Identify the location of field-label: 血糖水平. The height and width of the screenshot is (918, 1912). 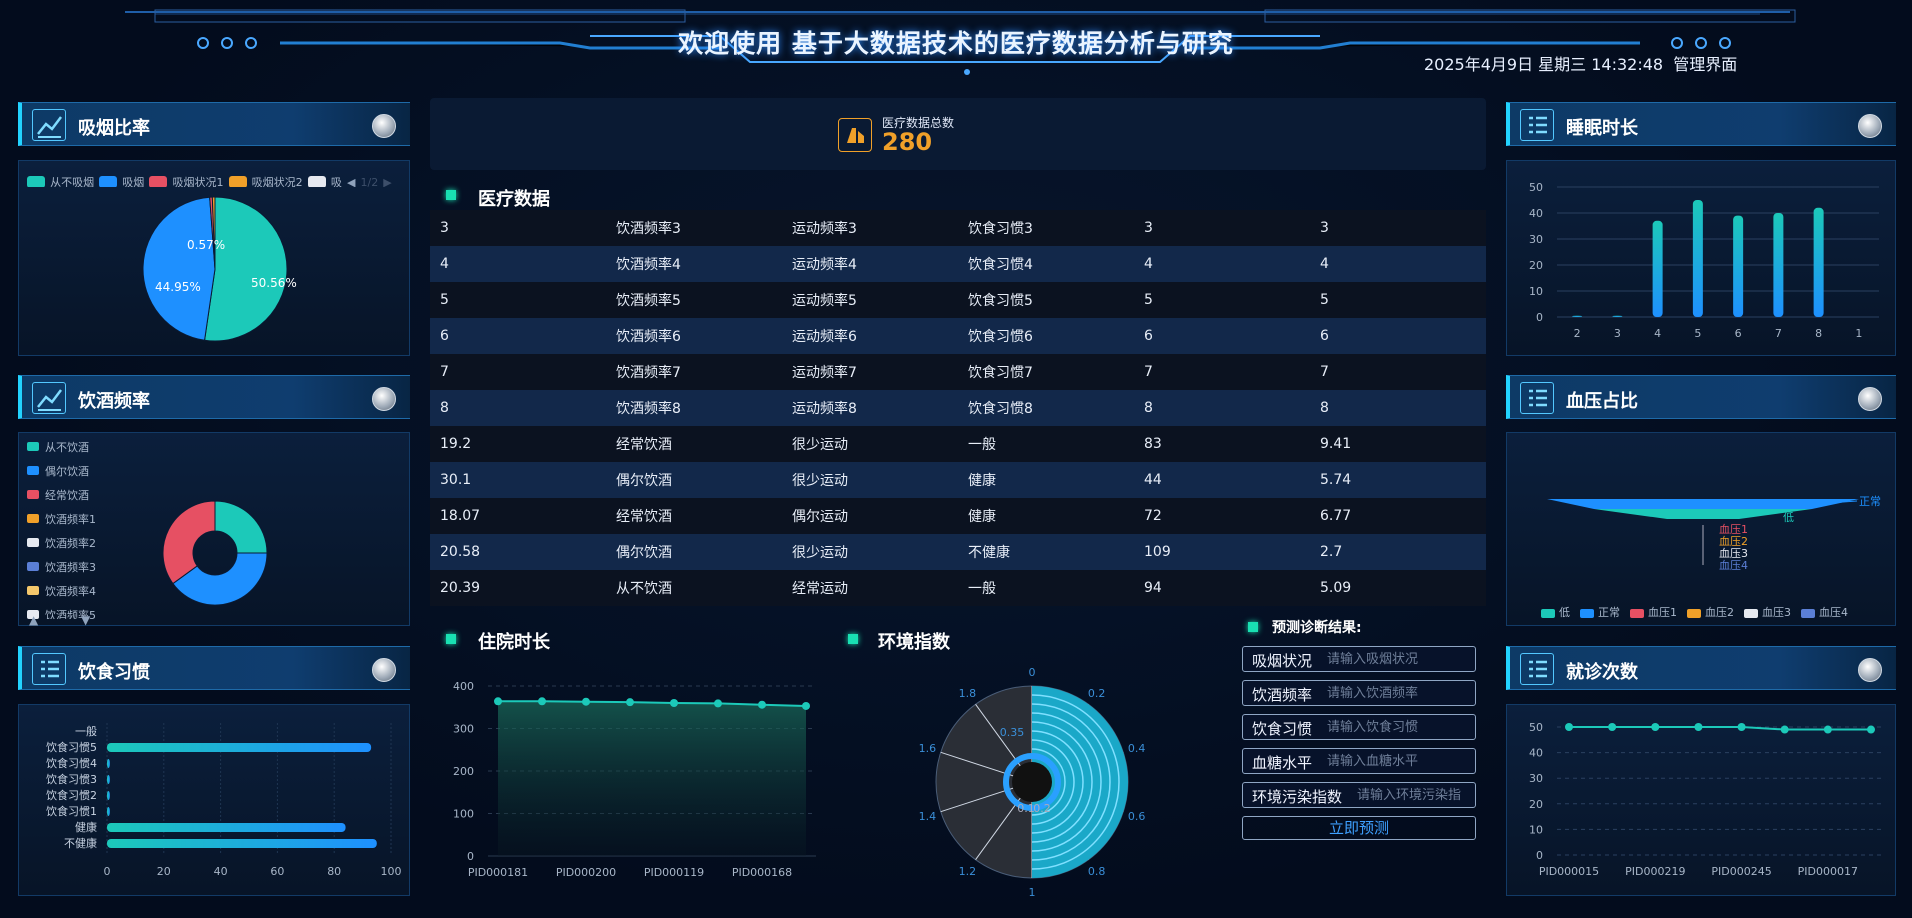
(1282, 763).